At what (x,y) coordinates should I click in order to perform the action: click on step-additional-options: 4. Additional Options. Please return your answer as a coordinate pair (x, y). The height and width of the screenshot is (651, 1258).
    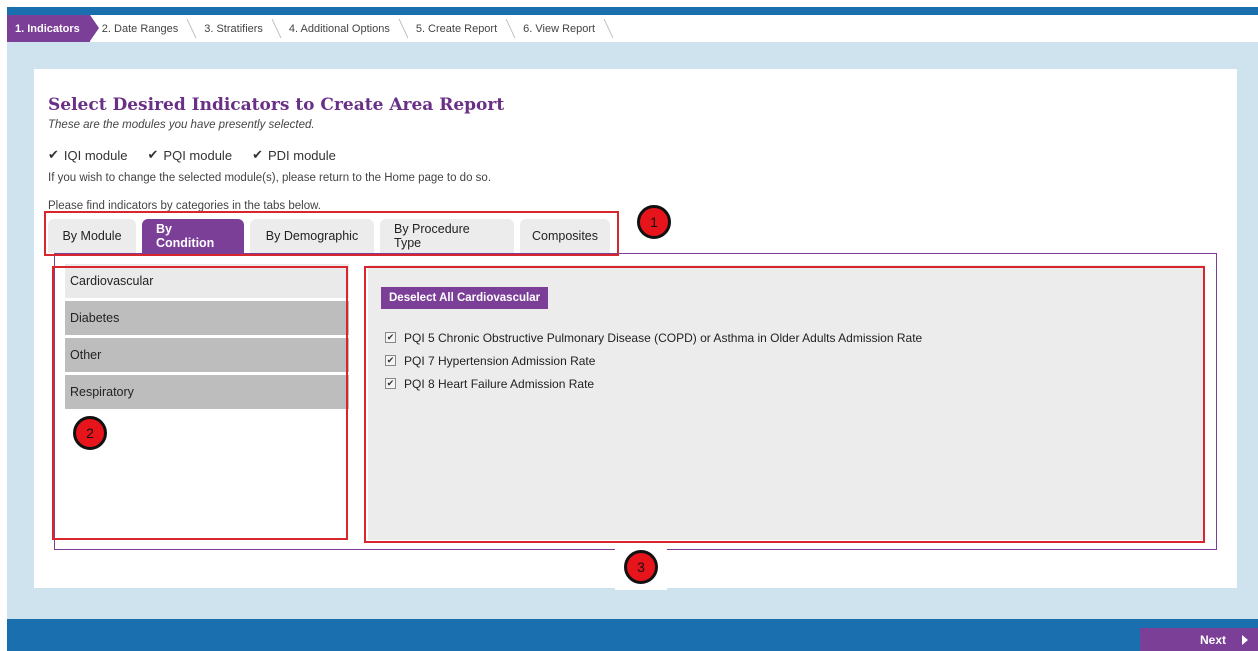
    Looking at the image, I should click on (340, 28).